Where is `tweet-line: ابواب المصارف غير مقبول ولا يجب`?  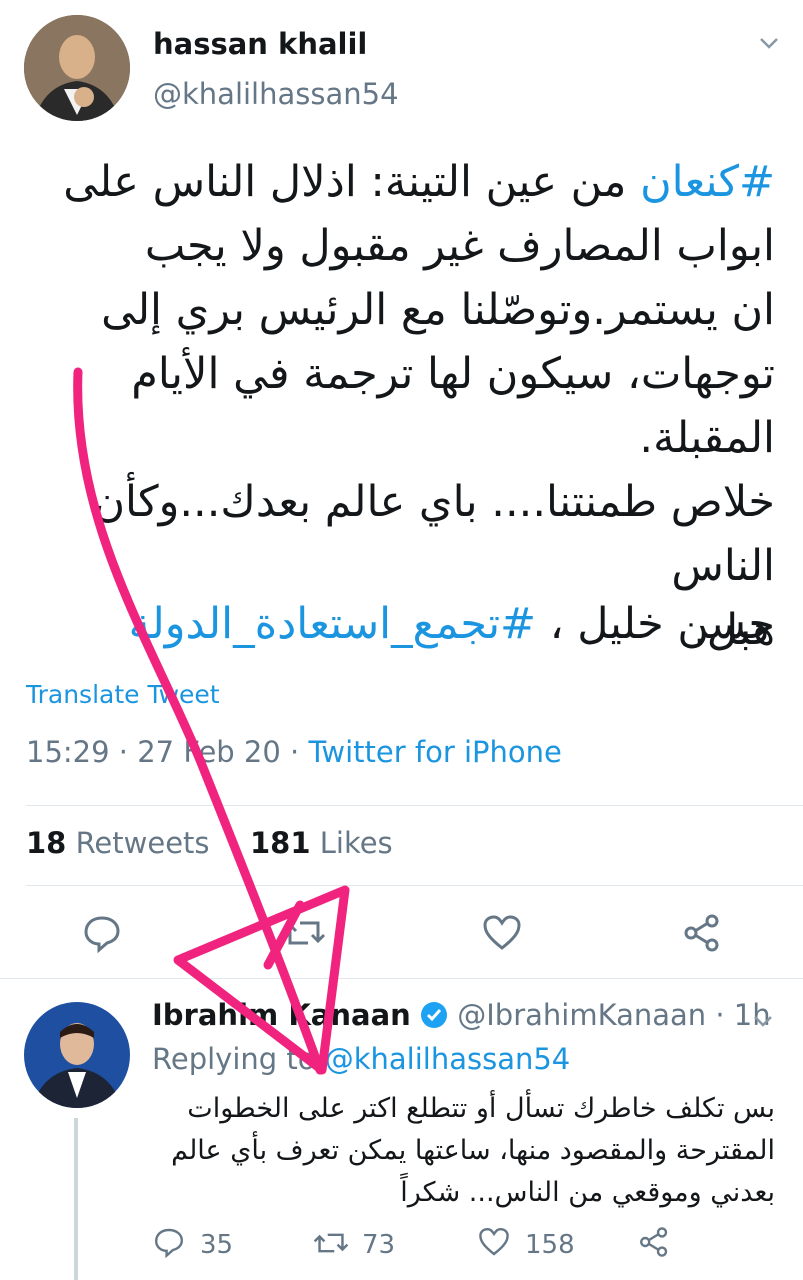 tweet-line: ابواب المصارف غير مقبول ولا يجب is located at coordinates (459, 246).